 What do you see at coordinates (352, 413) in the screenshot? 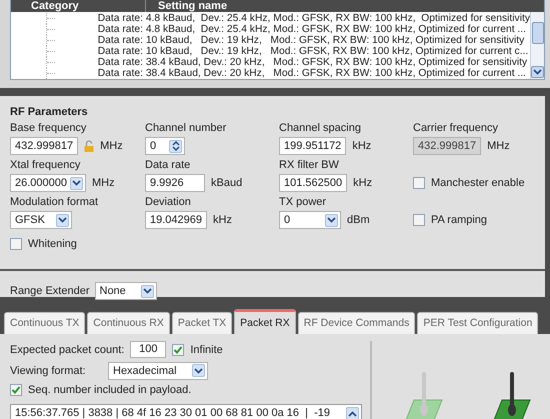
I see `scroll-up-icon` at bounding box center [352, 413].